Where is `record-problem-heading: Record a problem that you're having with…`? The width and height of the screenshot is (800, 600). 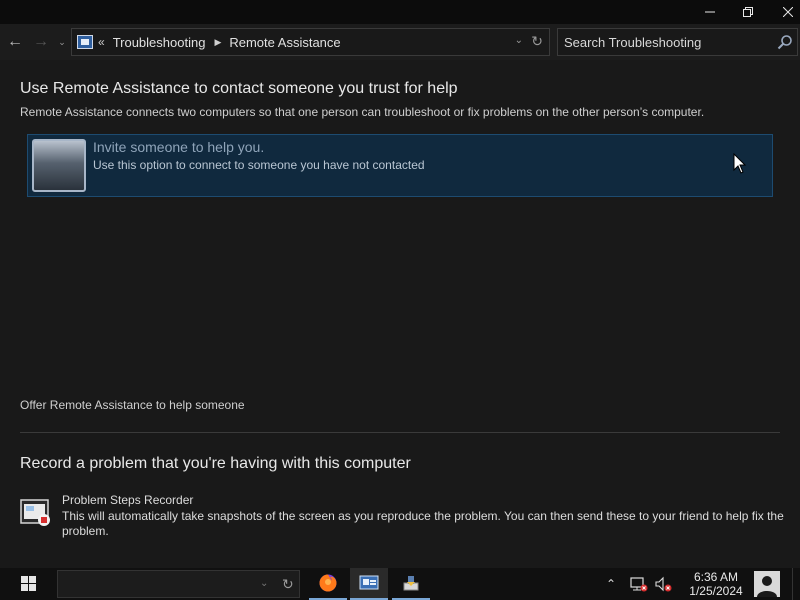
record-problem-heading: Record a problem that you're having with… is located at coordinates (215, 463).